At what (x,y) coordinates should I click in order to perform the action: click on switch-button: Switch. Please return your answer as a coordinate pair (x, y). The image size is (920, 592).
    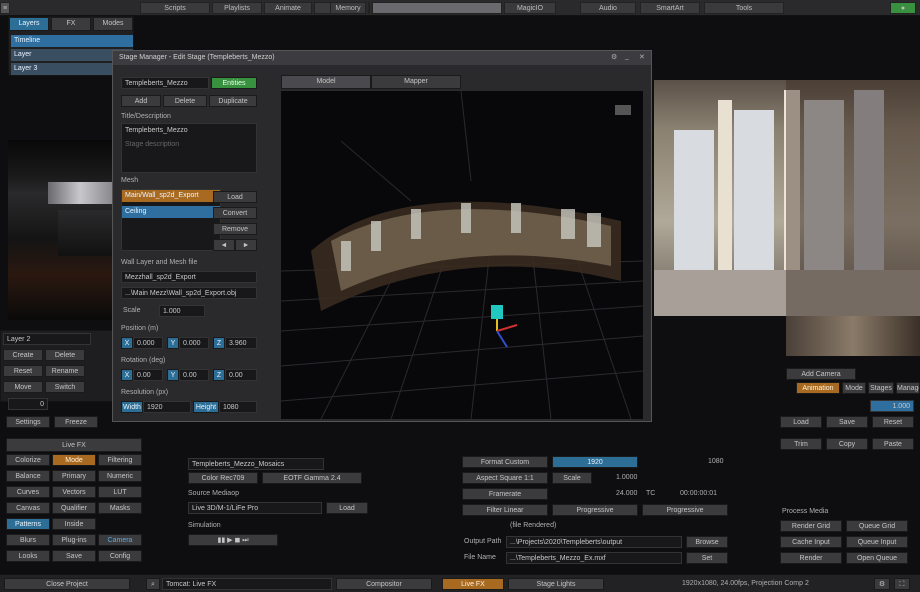
    Looking at the image, I should click on (65, 387).